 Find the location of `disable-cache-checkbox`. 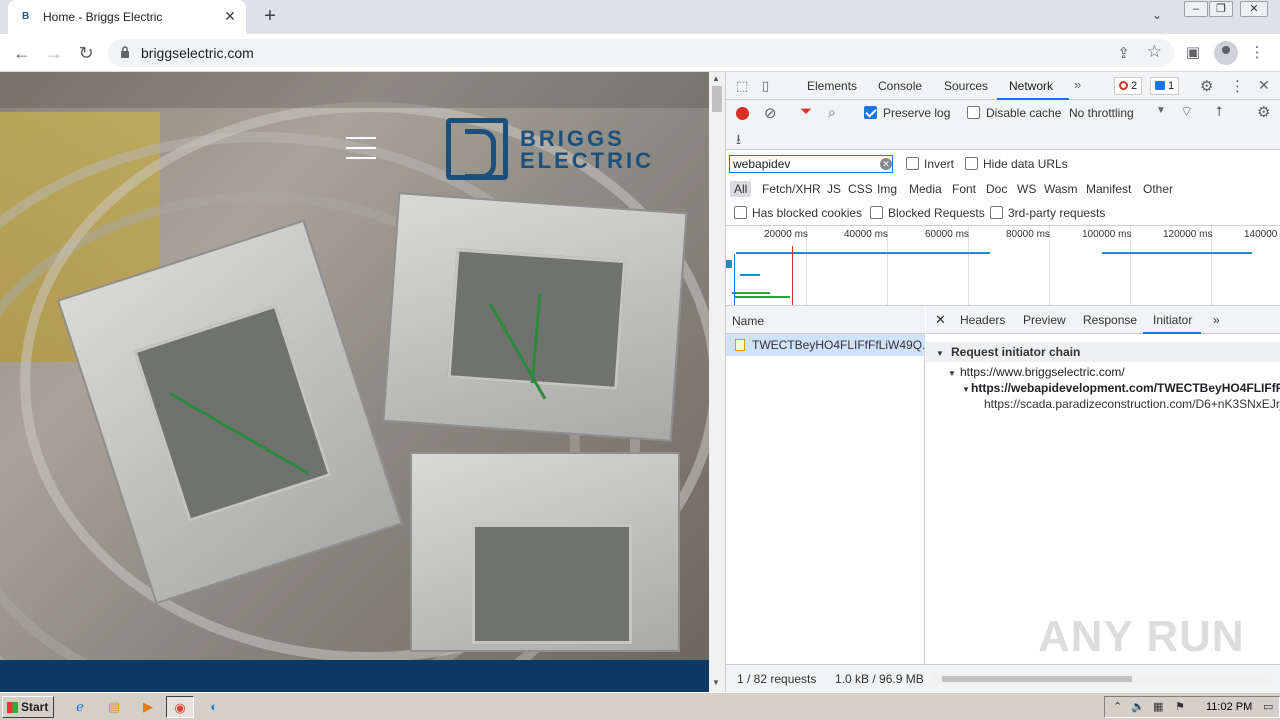

disable-cache-checkbox is located at coordinates (973, 112).